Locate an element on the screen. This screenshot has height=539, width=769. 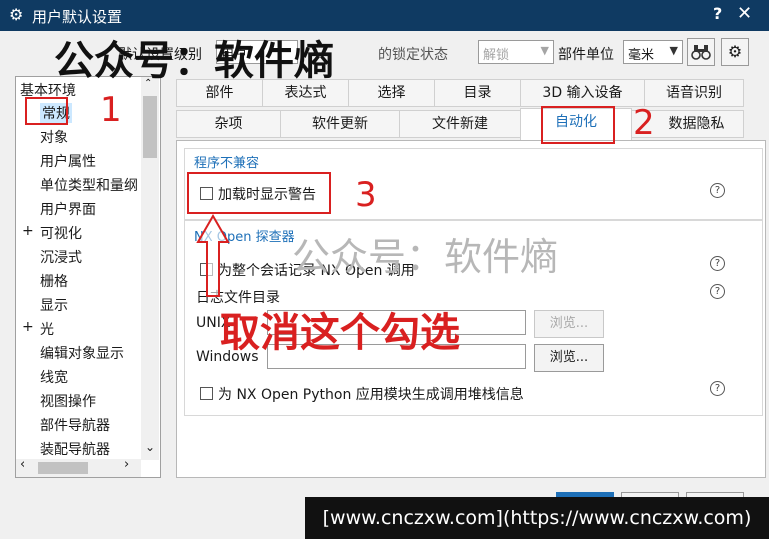
binoculars-icon is located at coordinates (701, 52).